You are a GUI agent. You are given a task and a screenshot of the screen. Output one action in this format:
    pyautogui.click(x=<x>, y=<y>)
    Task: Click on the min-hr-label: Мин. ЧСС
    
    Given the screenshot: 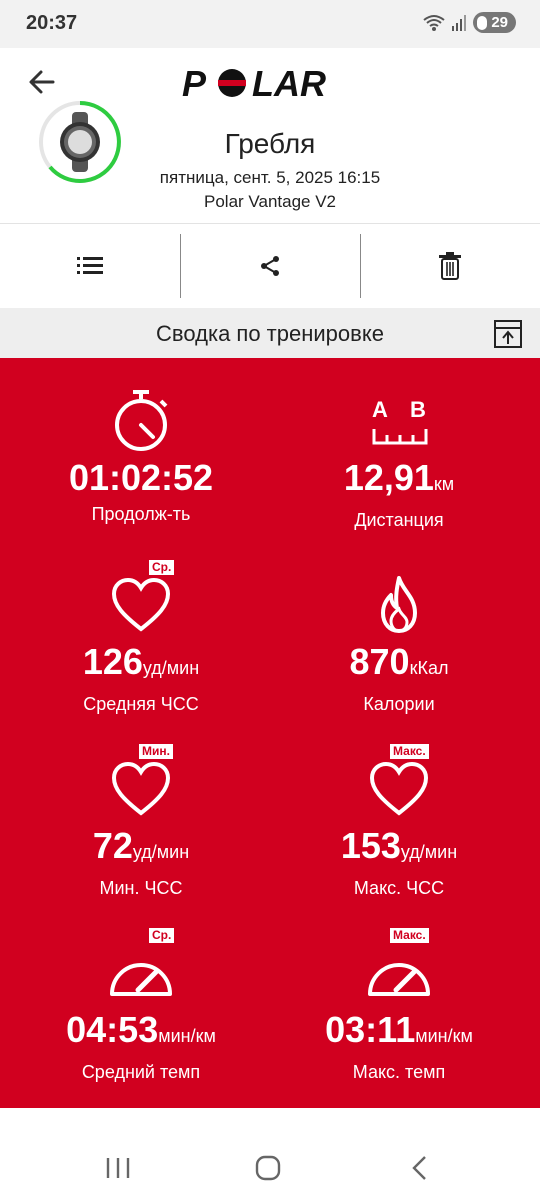 What is the action you would take?
    pyautogui.click(x=141, y=888)
    